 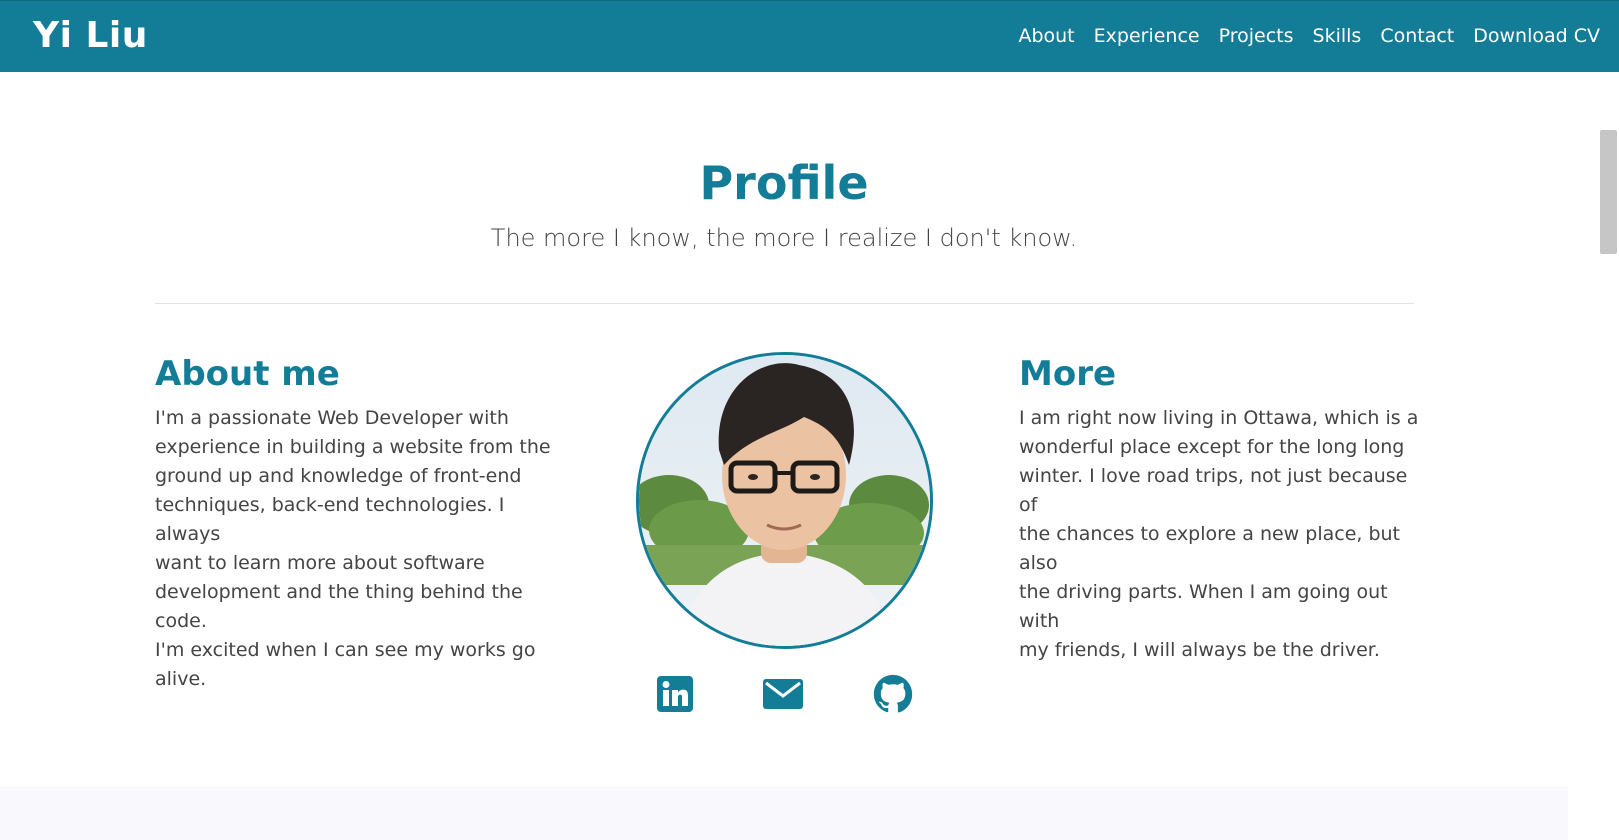 I want to click on nav-experience: Experience, so click(x=1147, y=36).